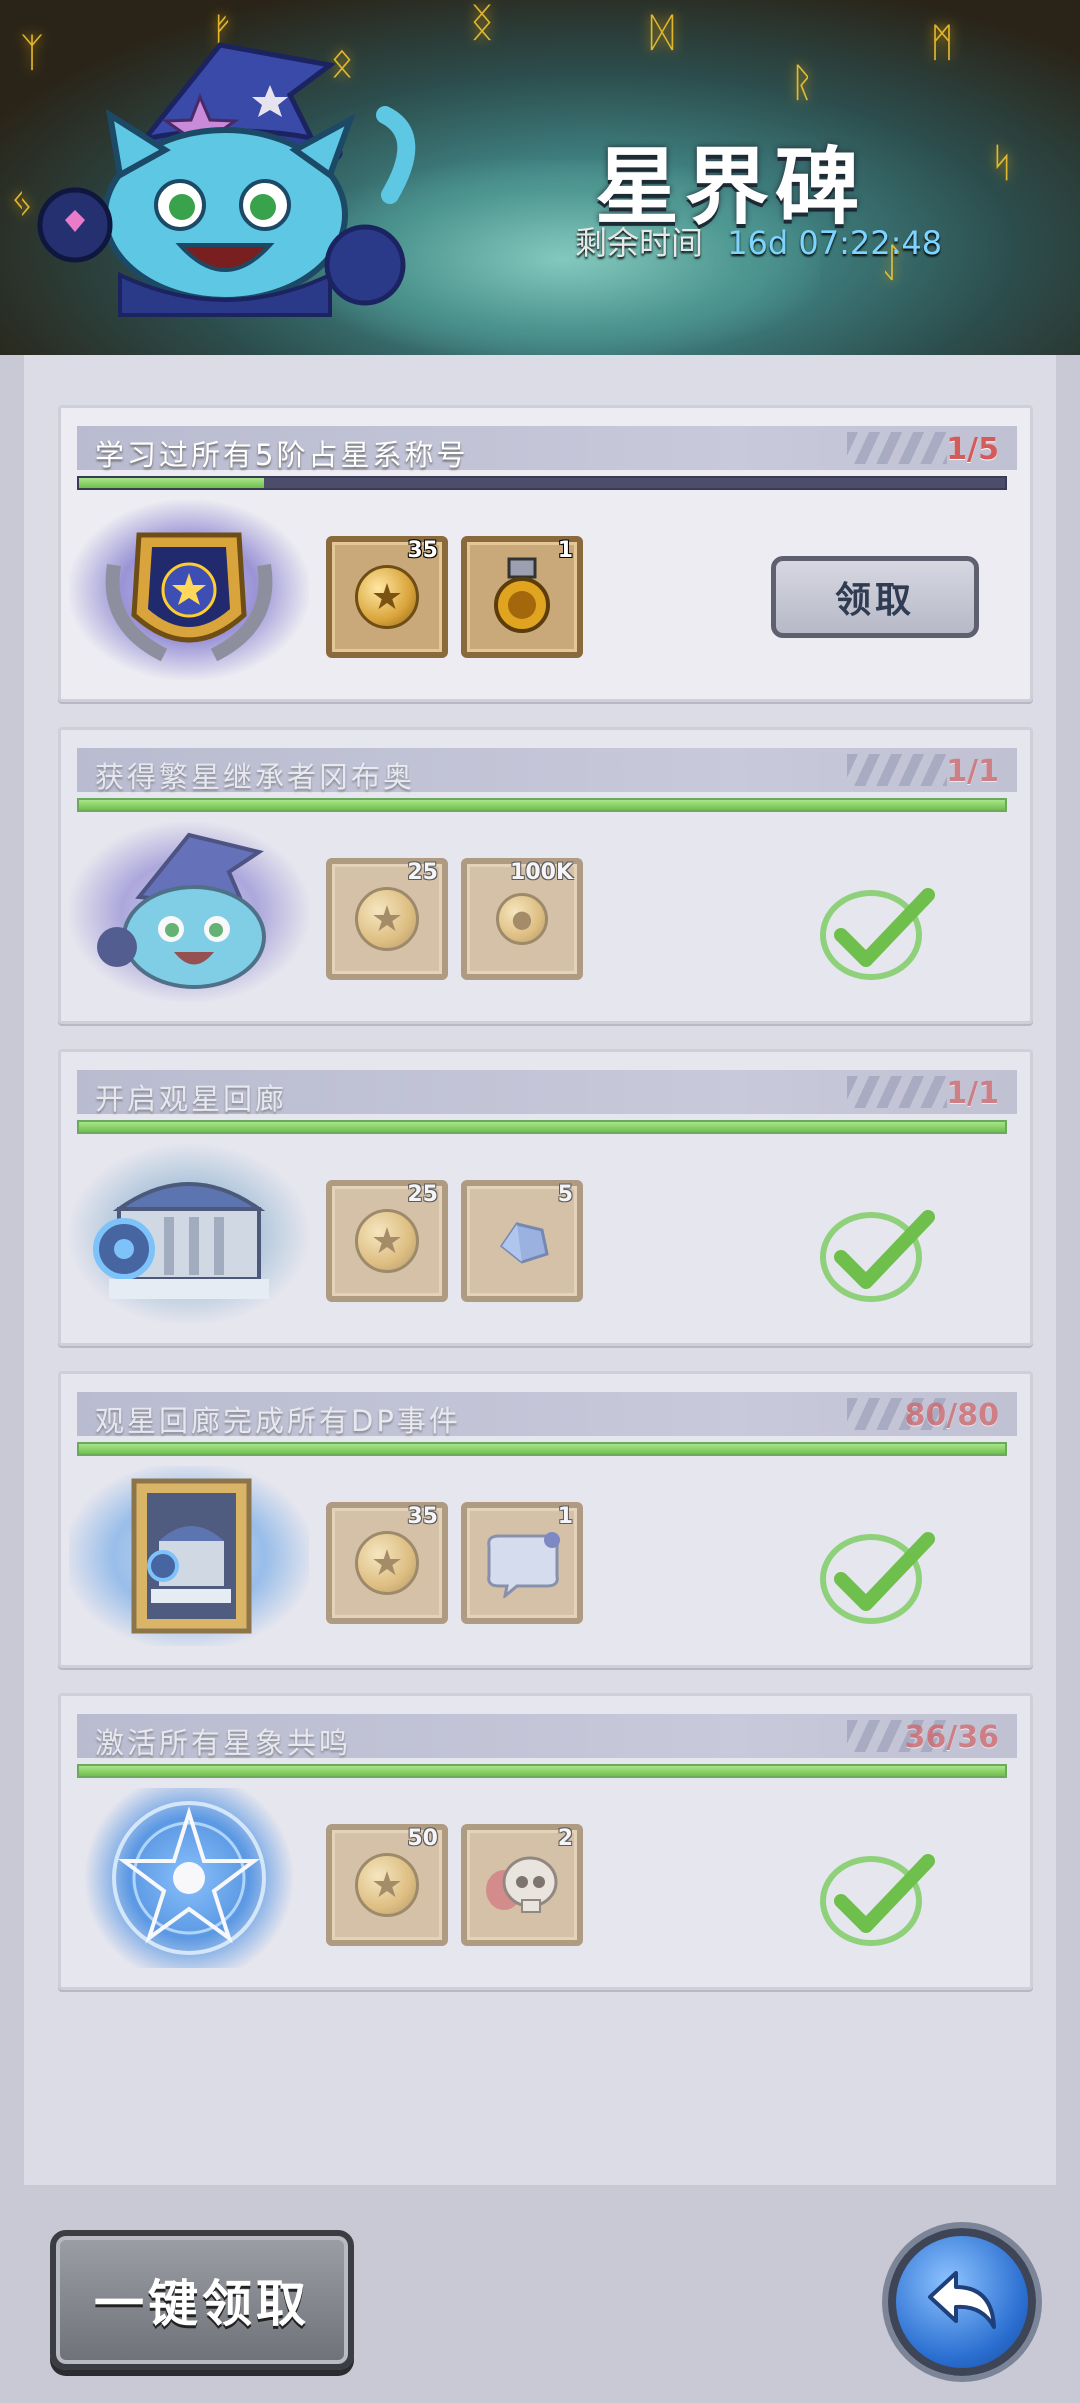 This screenshot has width=1080, height=2403. What do you see at coordinates (282, 455) in the screenshot?
I see `task-name: 学习过所有5阶占星系称号` at bounding box center [282, 455].